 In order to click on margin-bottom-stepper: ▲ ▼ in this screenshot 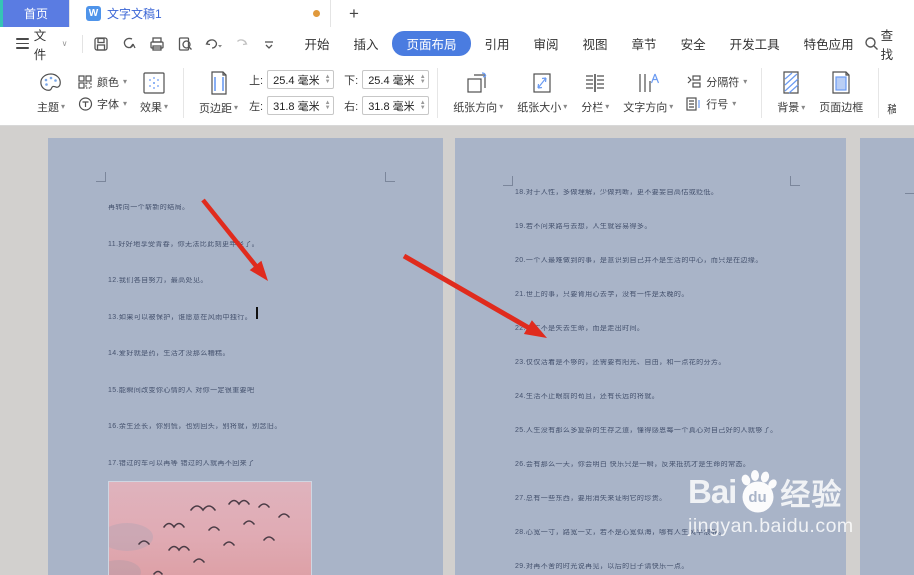, I will do `click(422, 79)`.